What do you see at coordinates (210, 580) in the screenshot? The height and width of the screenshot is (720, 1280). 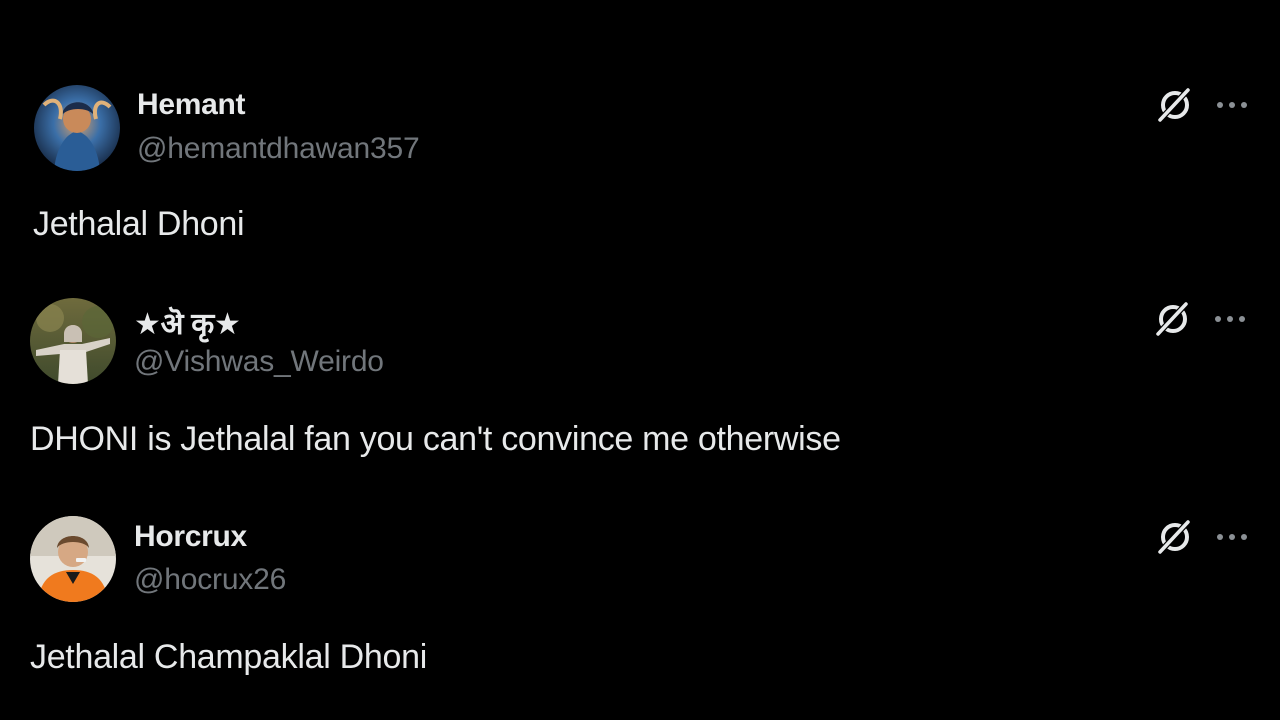 I see `user-handle: @hocrux26` at bounding box center [210, 580].